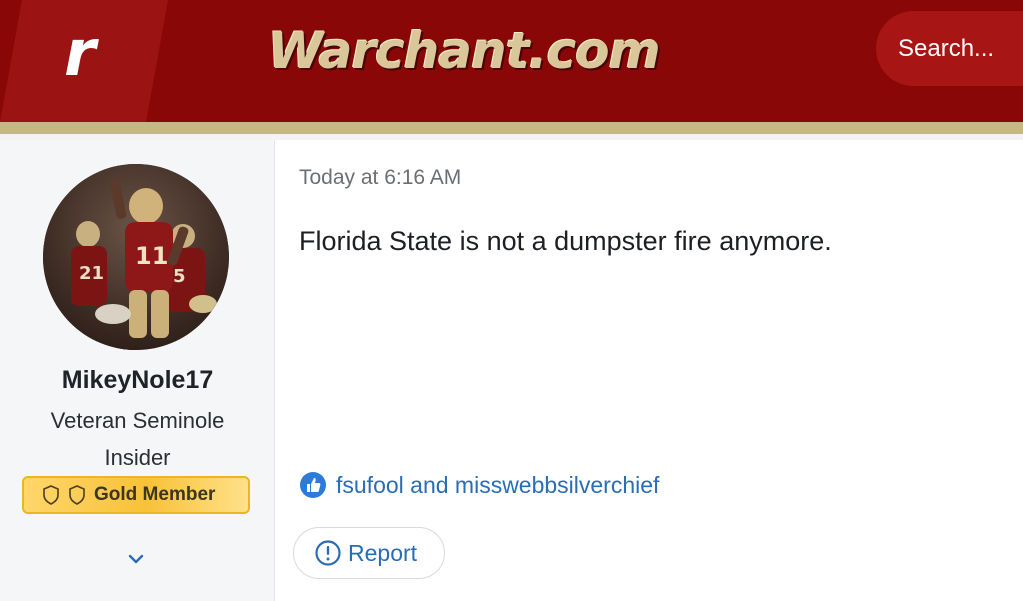 This screenshot has height=601, width=1023. I want to click on report-label: Report, so click(383, 552).